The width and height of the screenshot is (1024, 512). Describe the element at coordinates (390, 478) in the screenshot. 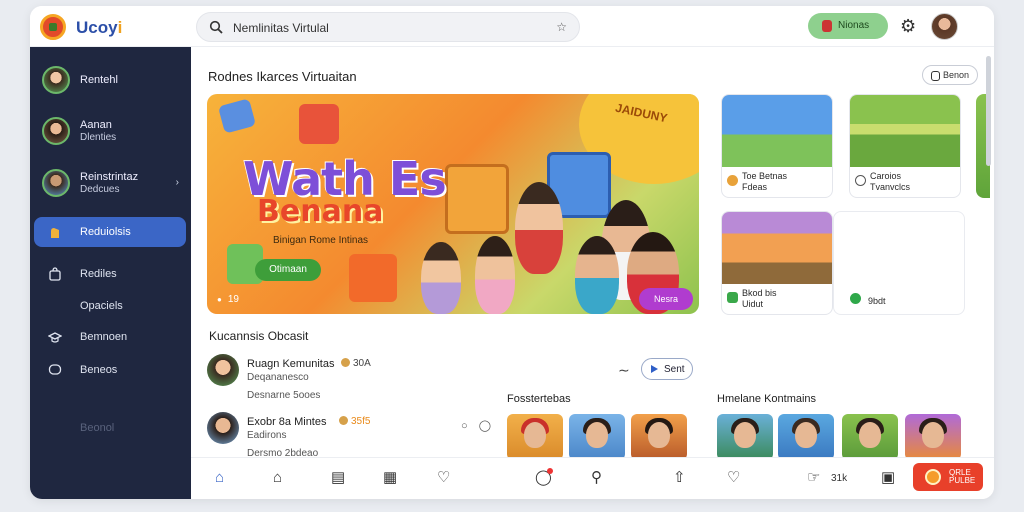

I see `gallery-icon: ▦` at that location.